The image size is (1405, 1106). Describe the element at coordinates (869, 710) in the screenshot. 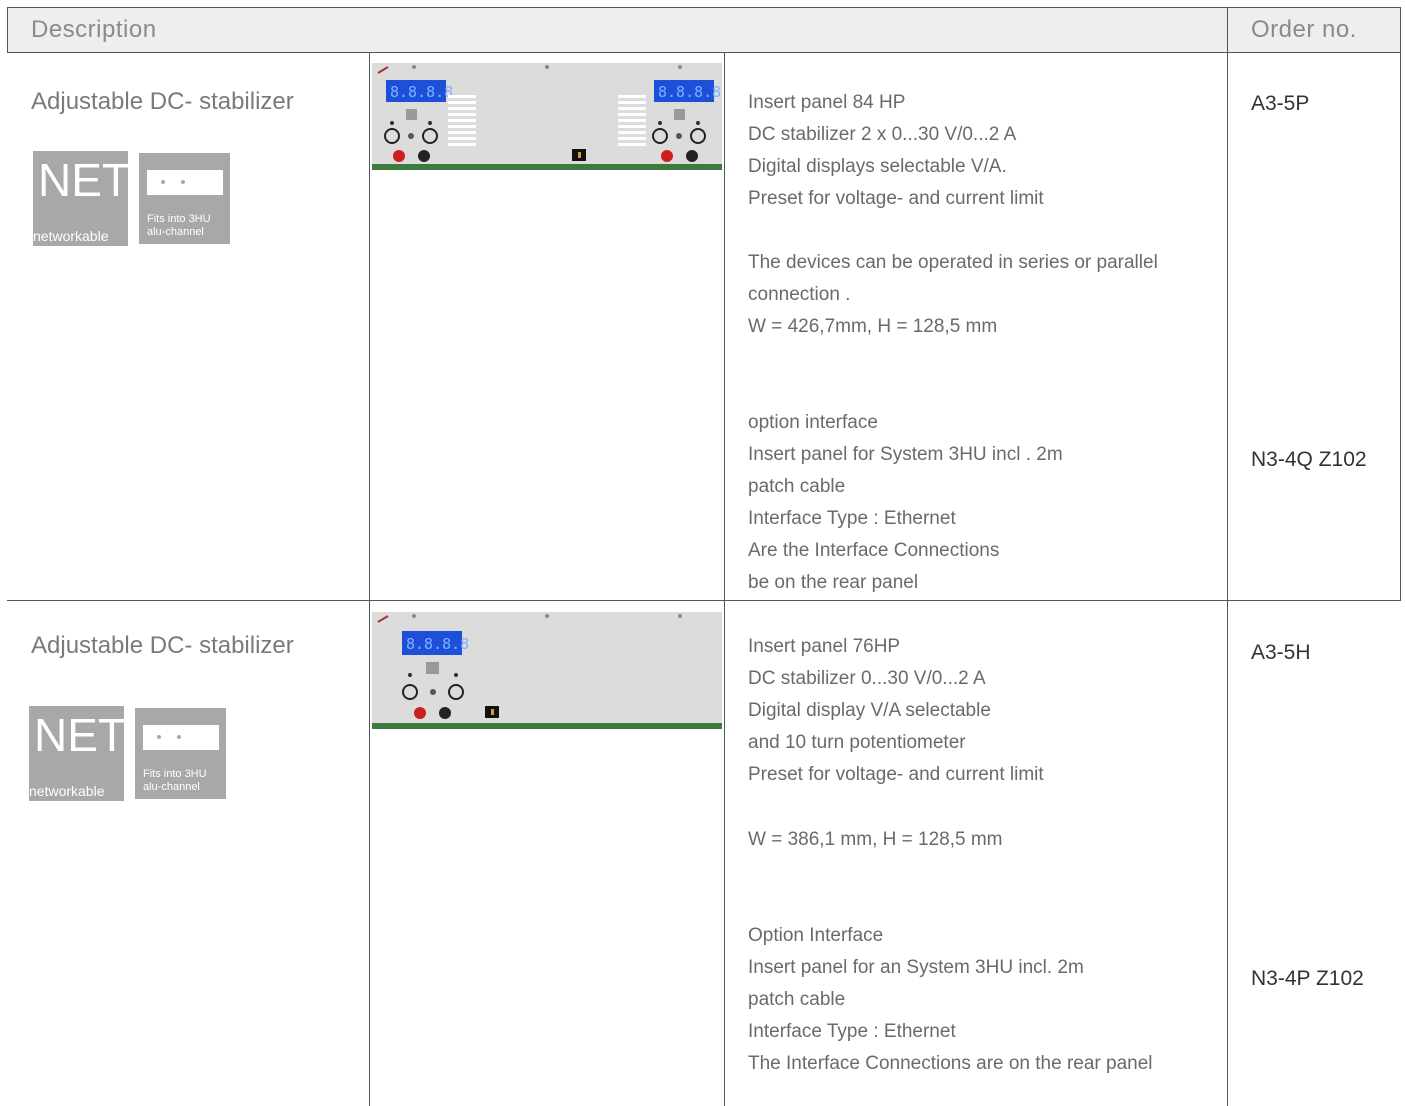

I see `desc-line: Digital display V/A selectable` at that location.